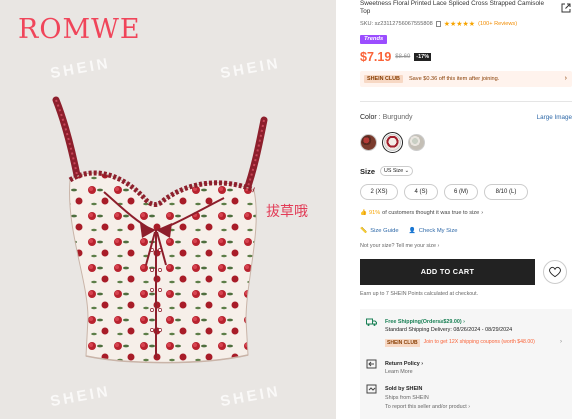  I want to click on store-icon, so click(371, 389).